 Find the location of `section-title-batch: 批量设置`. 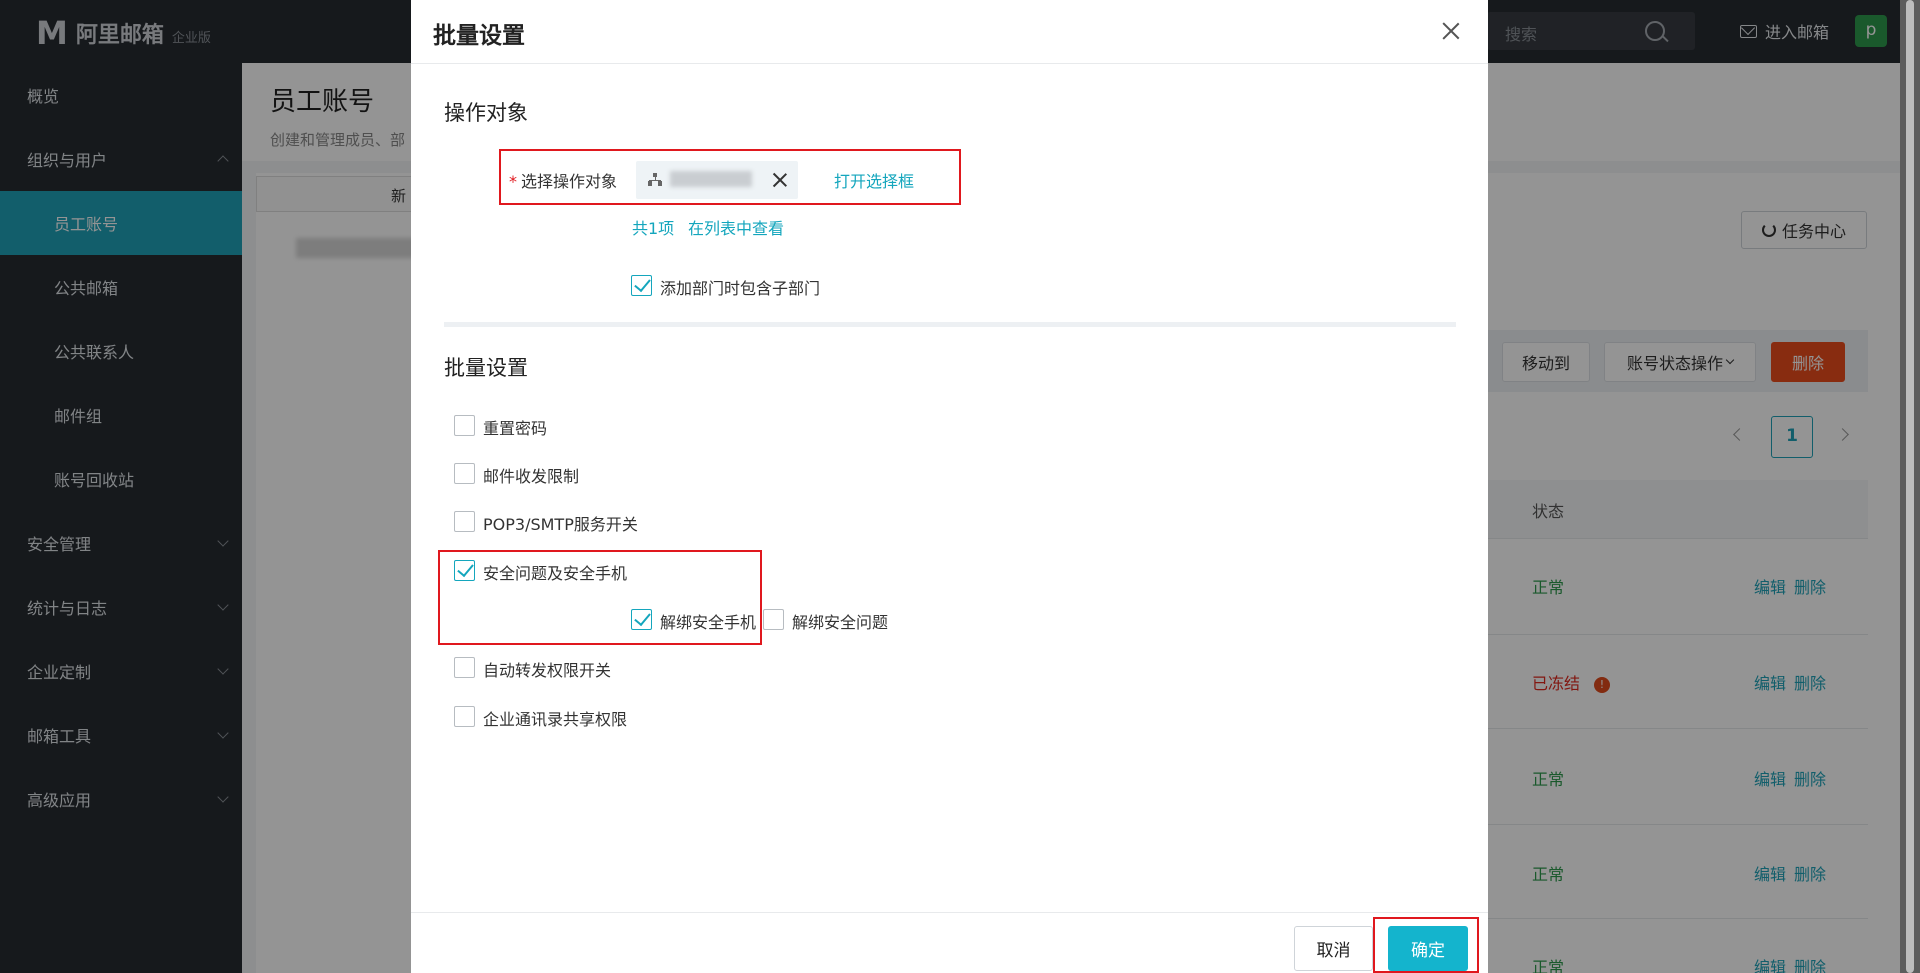

section-title-batch: 批量设置 is located at coordinates (486, 368).